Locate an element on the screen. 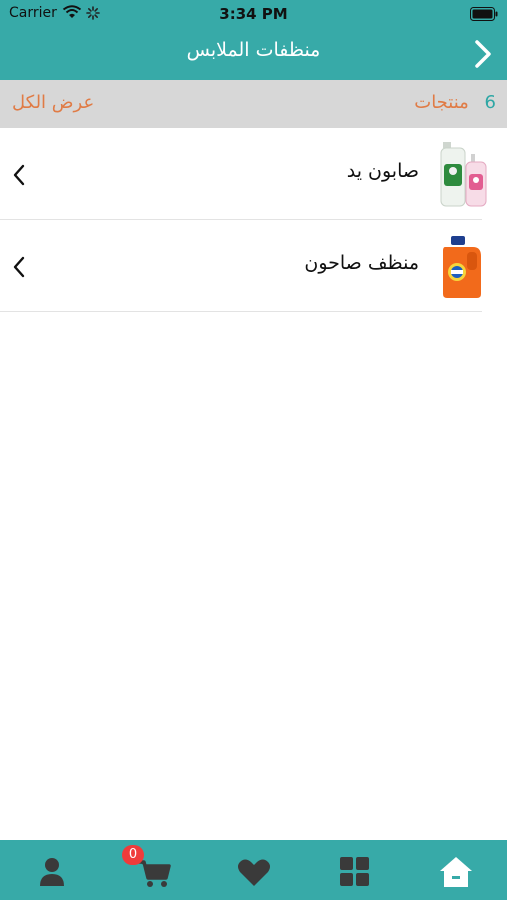  list-item: صابون يد is located at coordinates (253, 174).